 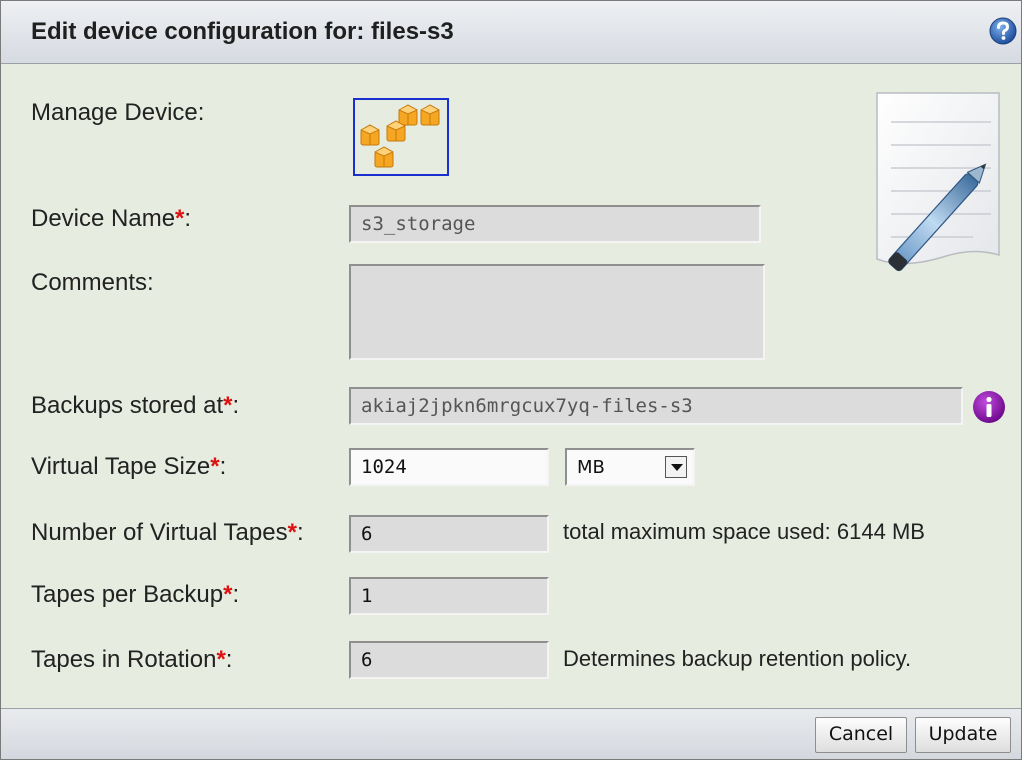 What do you see at coordinates (1003, 31) in the screenshot?
I see `help-icon` at bounding box center [1003, 31].